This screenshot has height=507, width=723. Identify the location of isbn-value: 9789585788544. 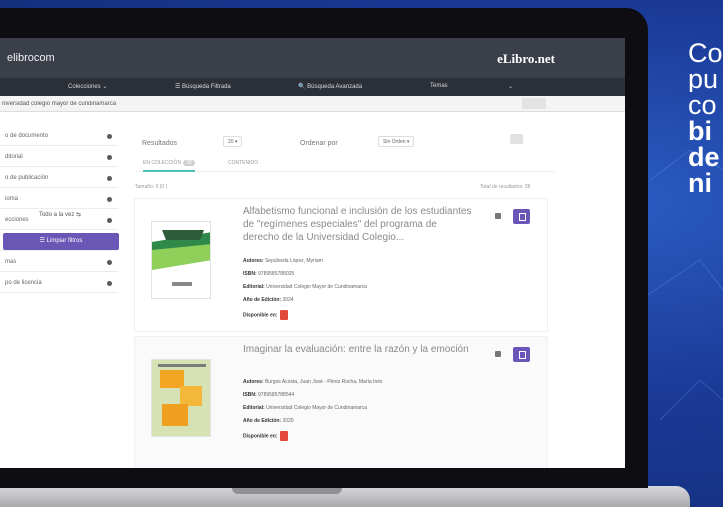
(276, 395).